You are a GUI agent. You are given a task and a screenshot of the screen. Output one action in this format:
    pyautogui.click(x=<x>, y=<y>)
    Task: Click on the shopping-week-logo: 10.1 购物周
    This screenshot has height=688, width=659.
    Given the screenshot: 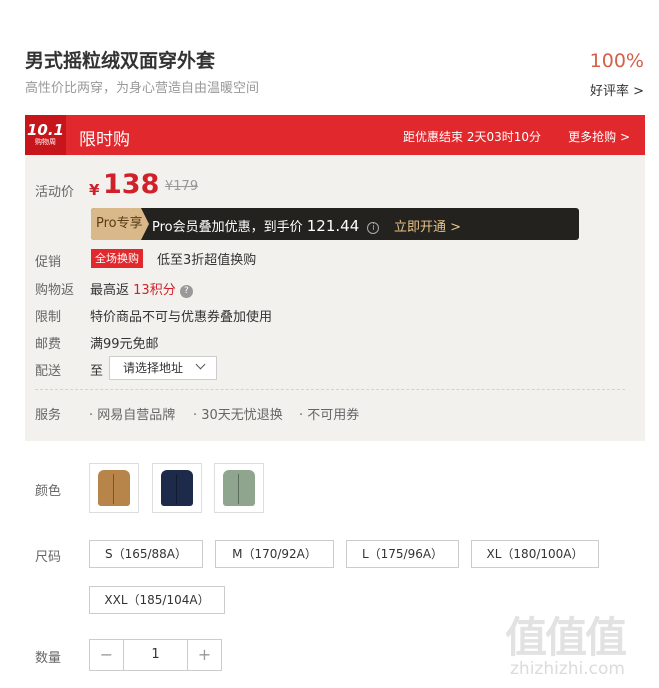 What is the action you would take?
    pyautogui.click(x=45, y=135)
    